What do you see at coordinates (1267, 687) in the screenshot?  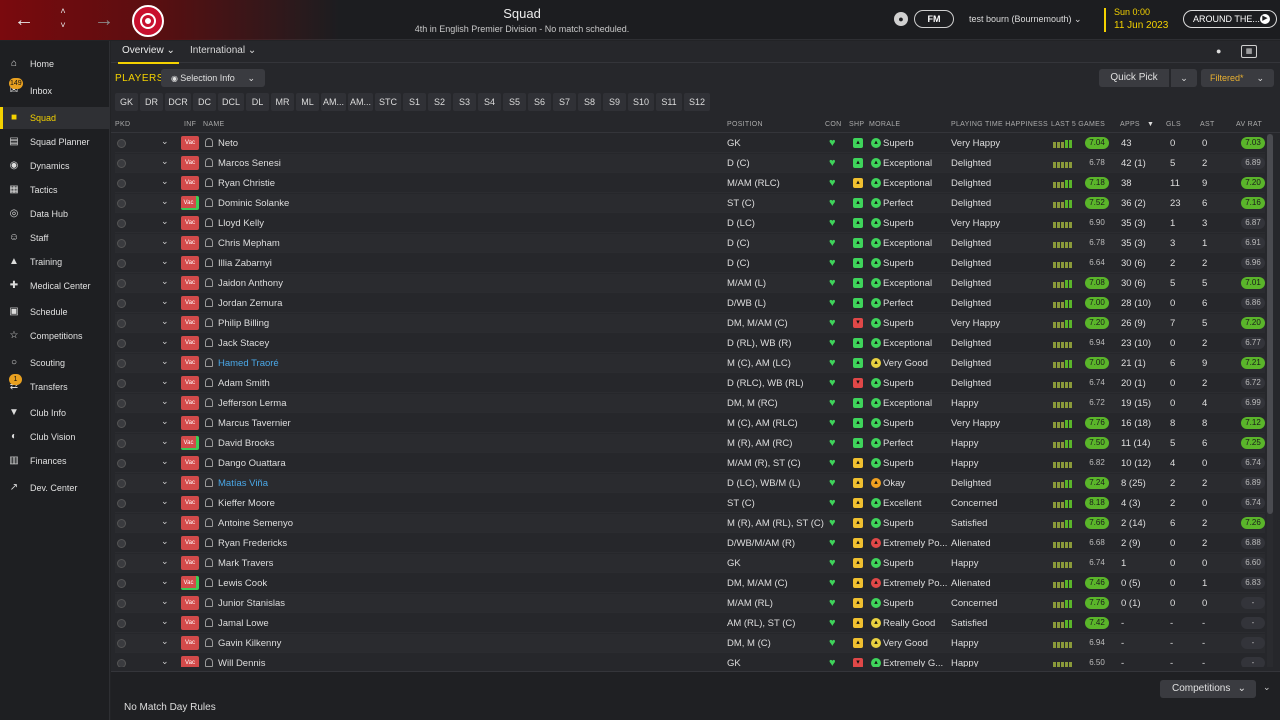 I see `collapse-arrow-icon: ⌄` at bounding box center [1267, 687].